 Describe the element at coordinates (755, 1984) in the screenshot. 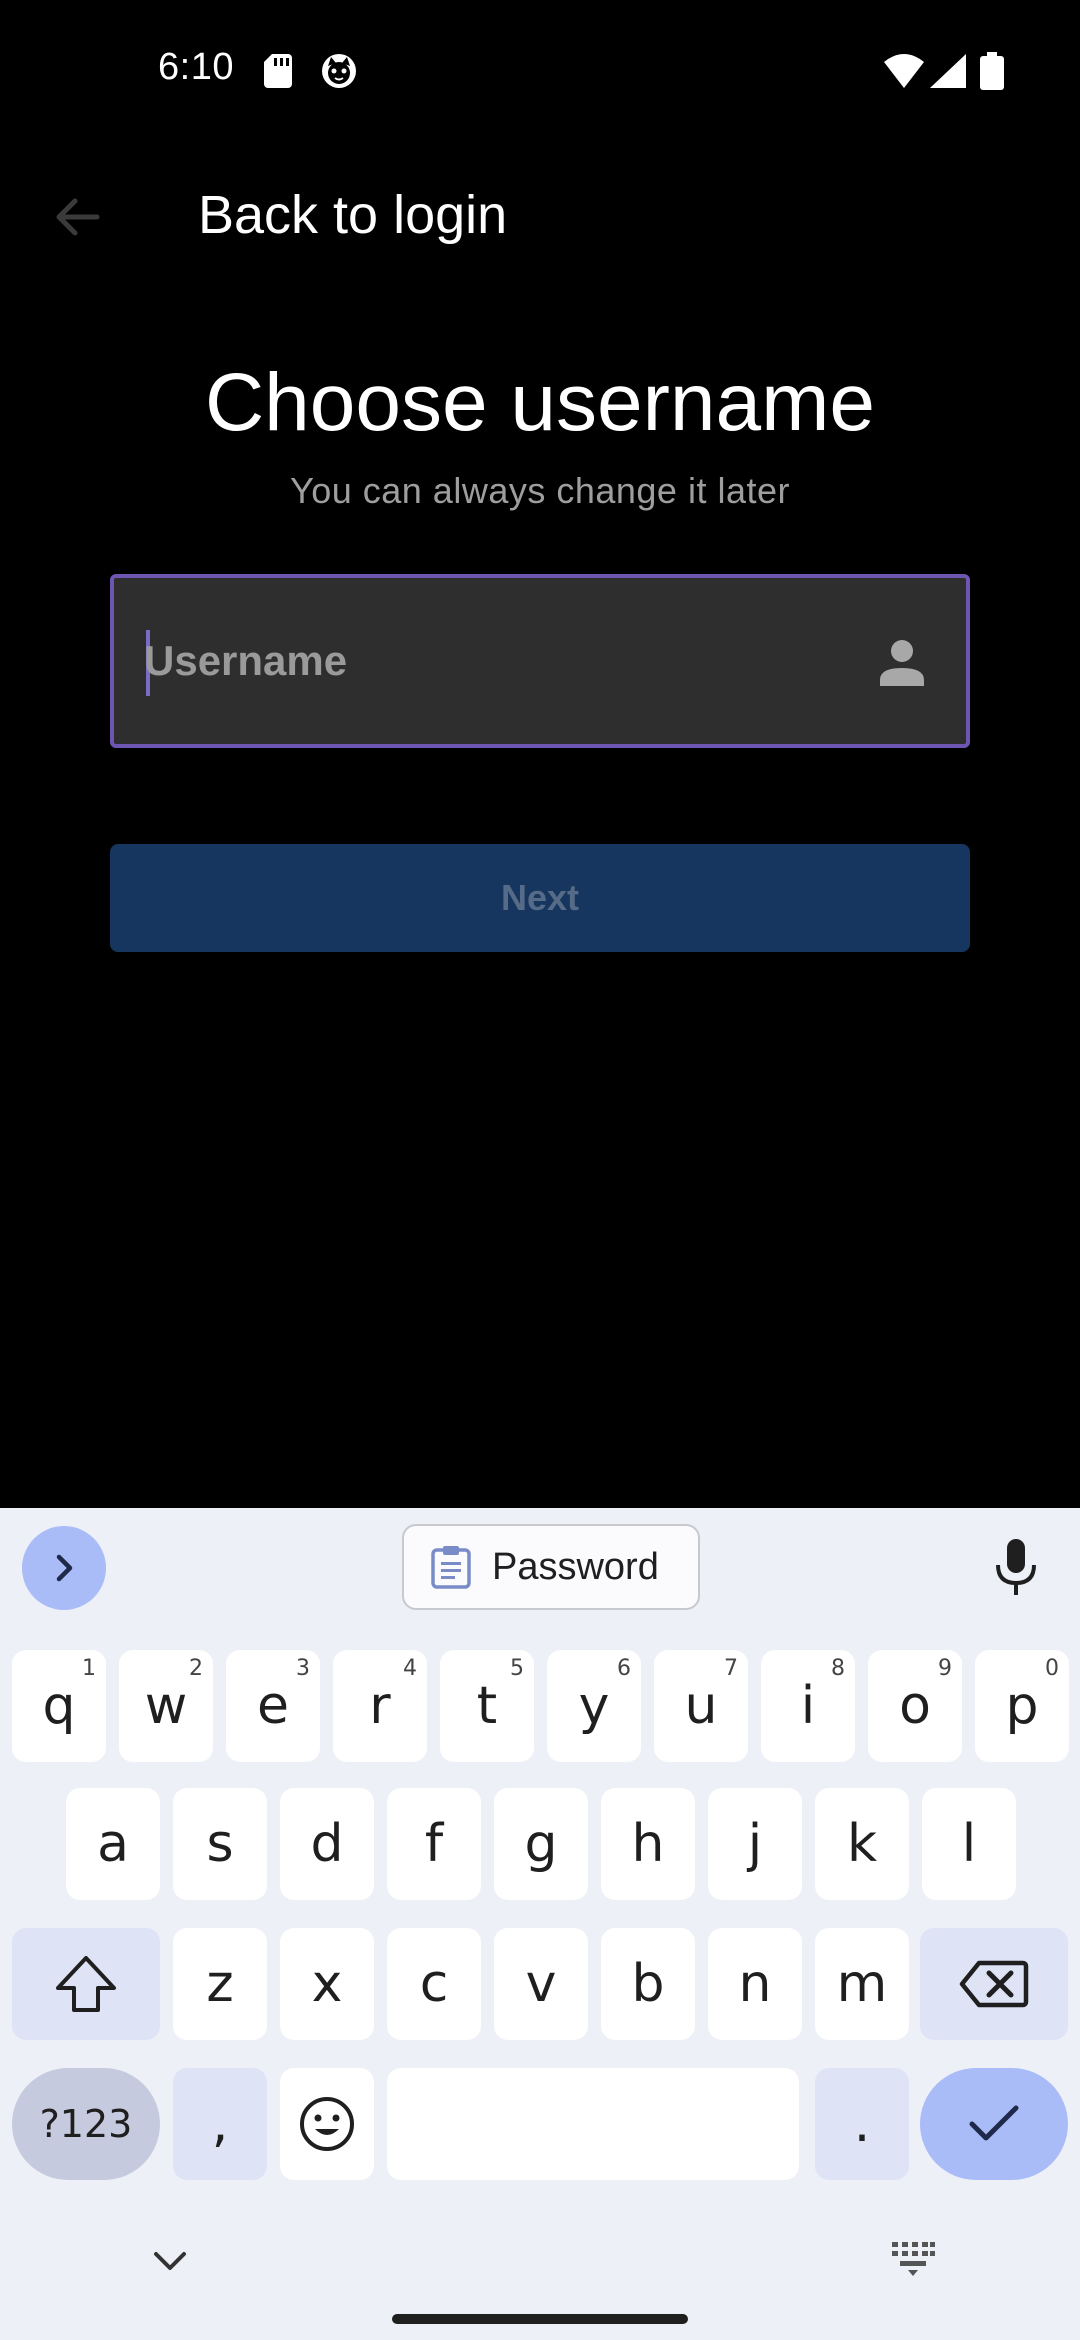

I see `key-n: n` at that location.